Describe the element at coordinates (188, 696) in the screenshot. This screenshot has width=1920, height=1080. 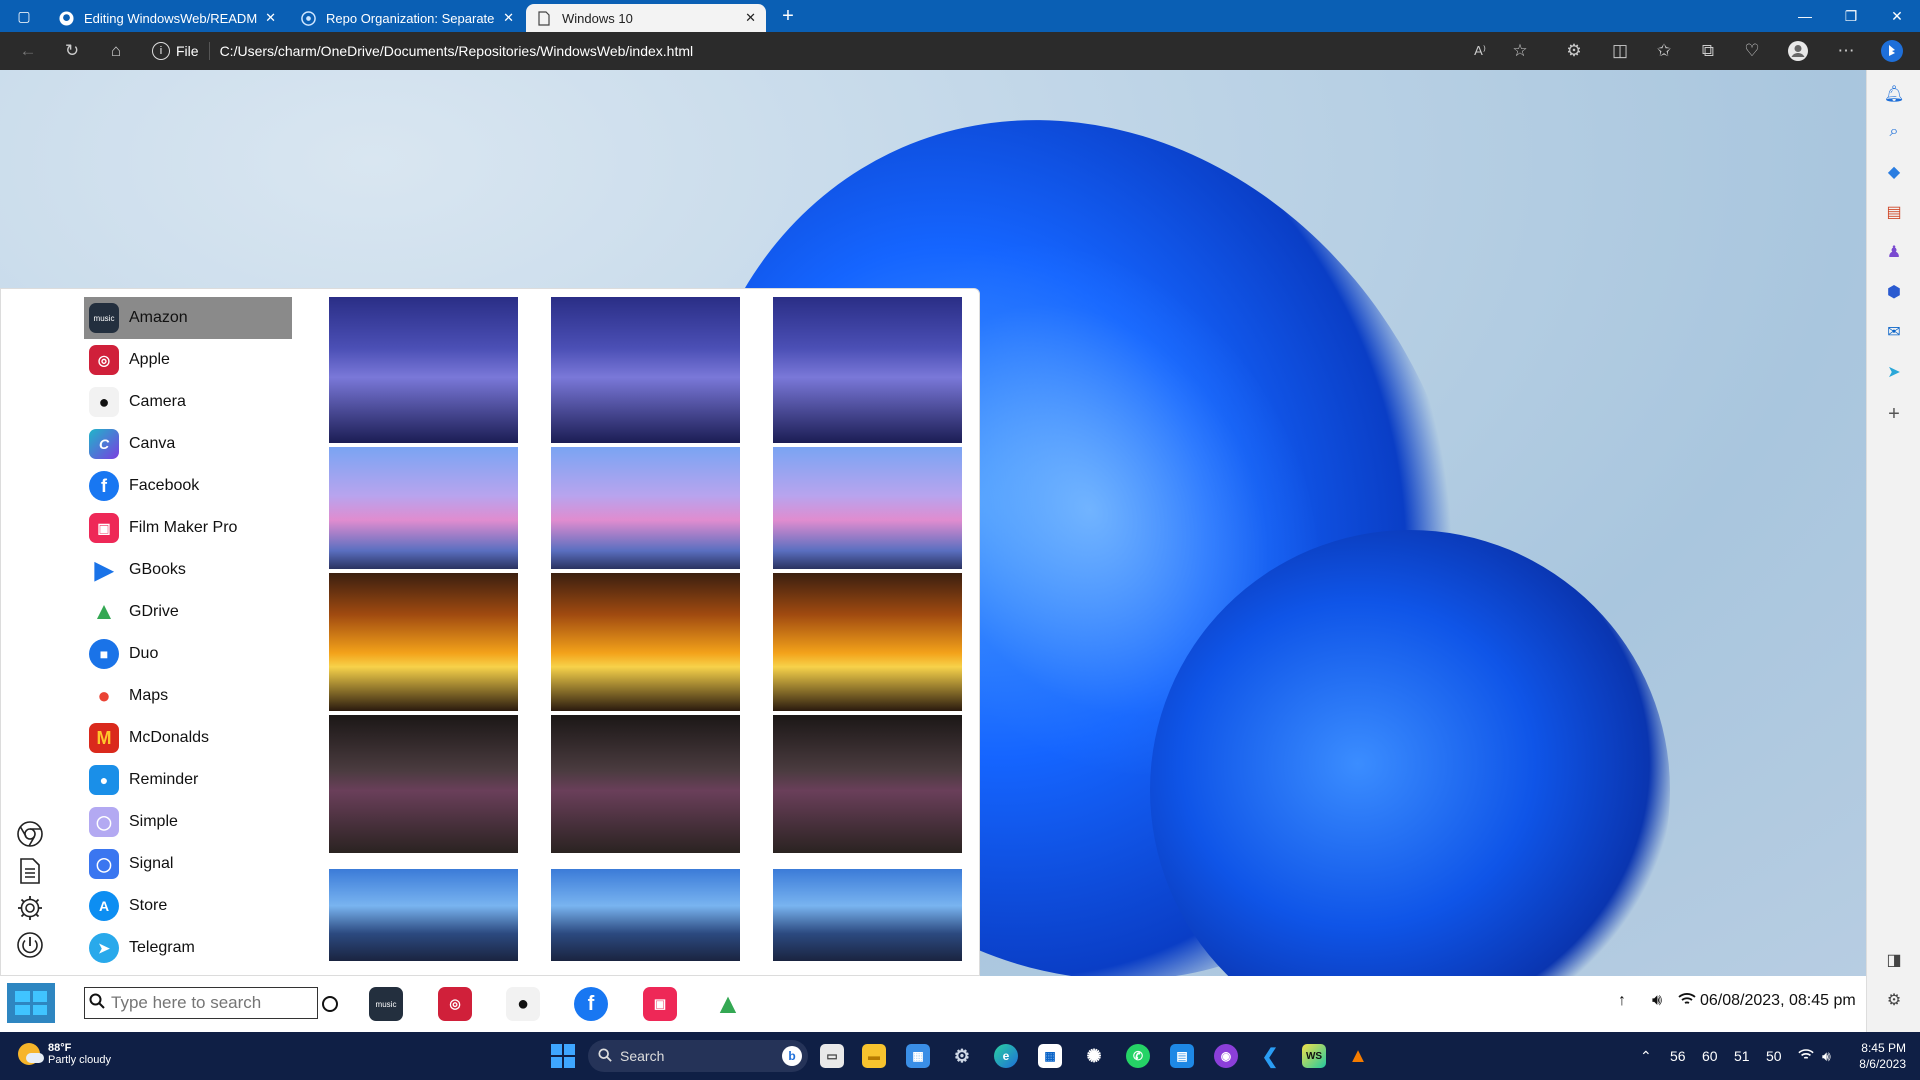
I see `app-item-maps: ● Maps` at that location.